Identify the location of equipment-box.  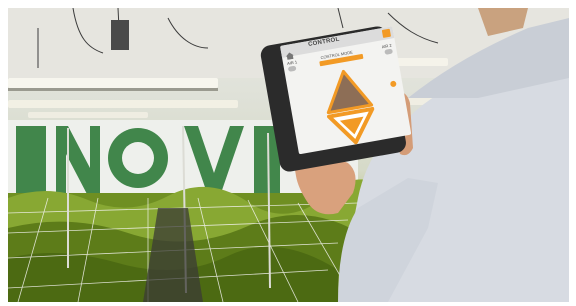
(120, 35).